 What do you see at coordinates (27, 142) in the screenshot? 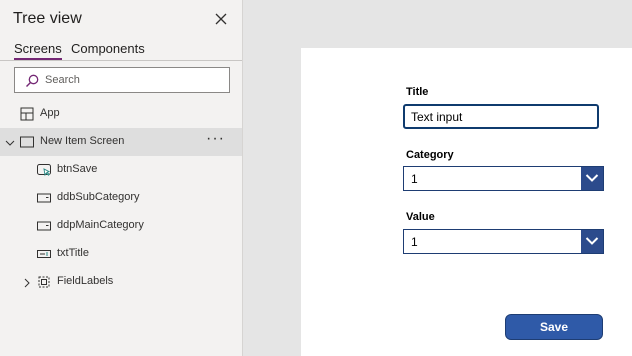
I see `screen-icon` at bounding box center [27, 142].